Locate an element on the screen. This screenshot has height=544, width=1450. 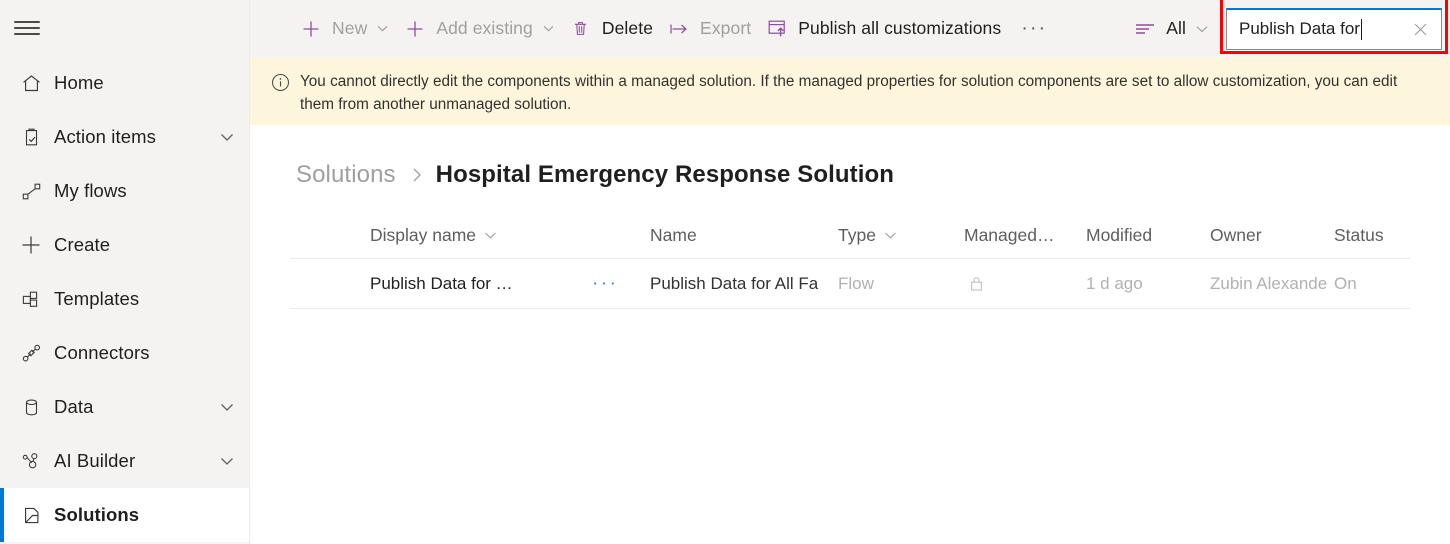
export-label: Export is located at coordinates (726, 28).